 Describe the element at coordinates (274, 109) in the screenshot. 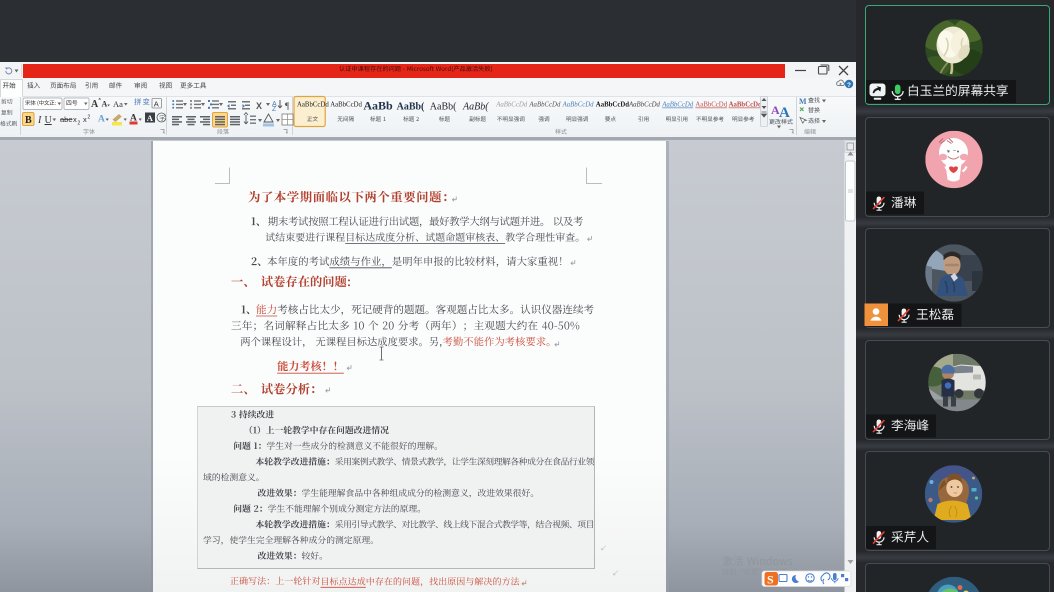

I see `svg-text: Z` at that location.